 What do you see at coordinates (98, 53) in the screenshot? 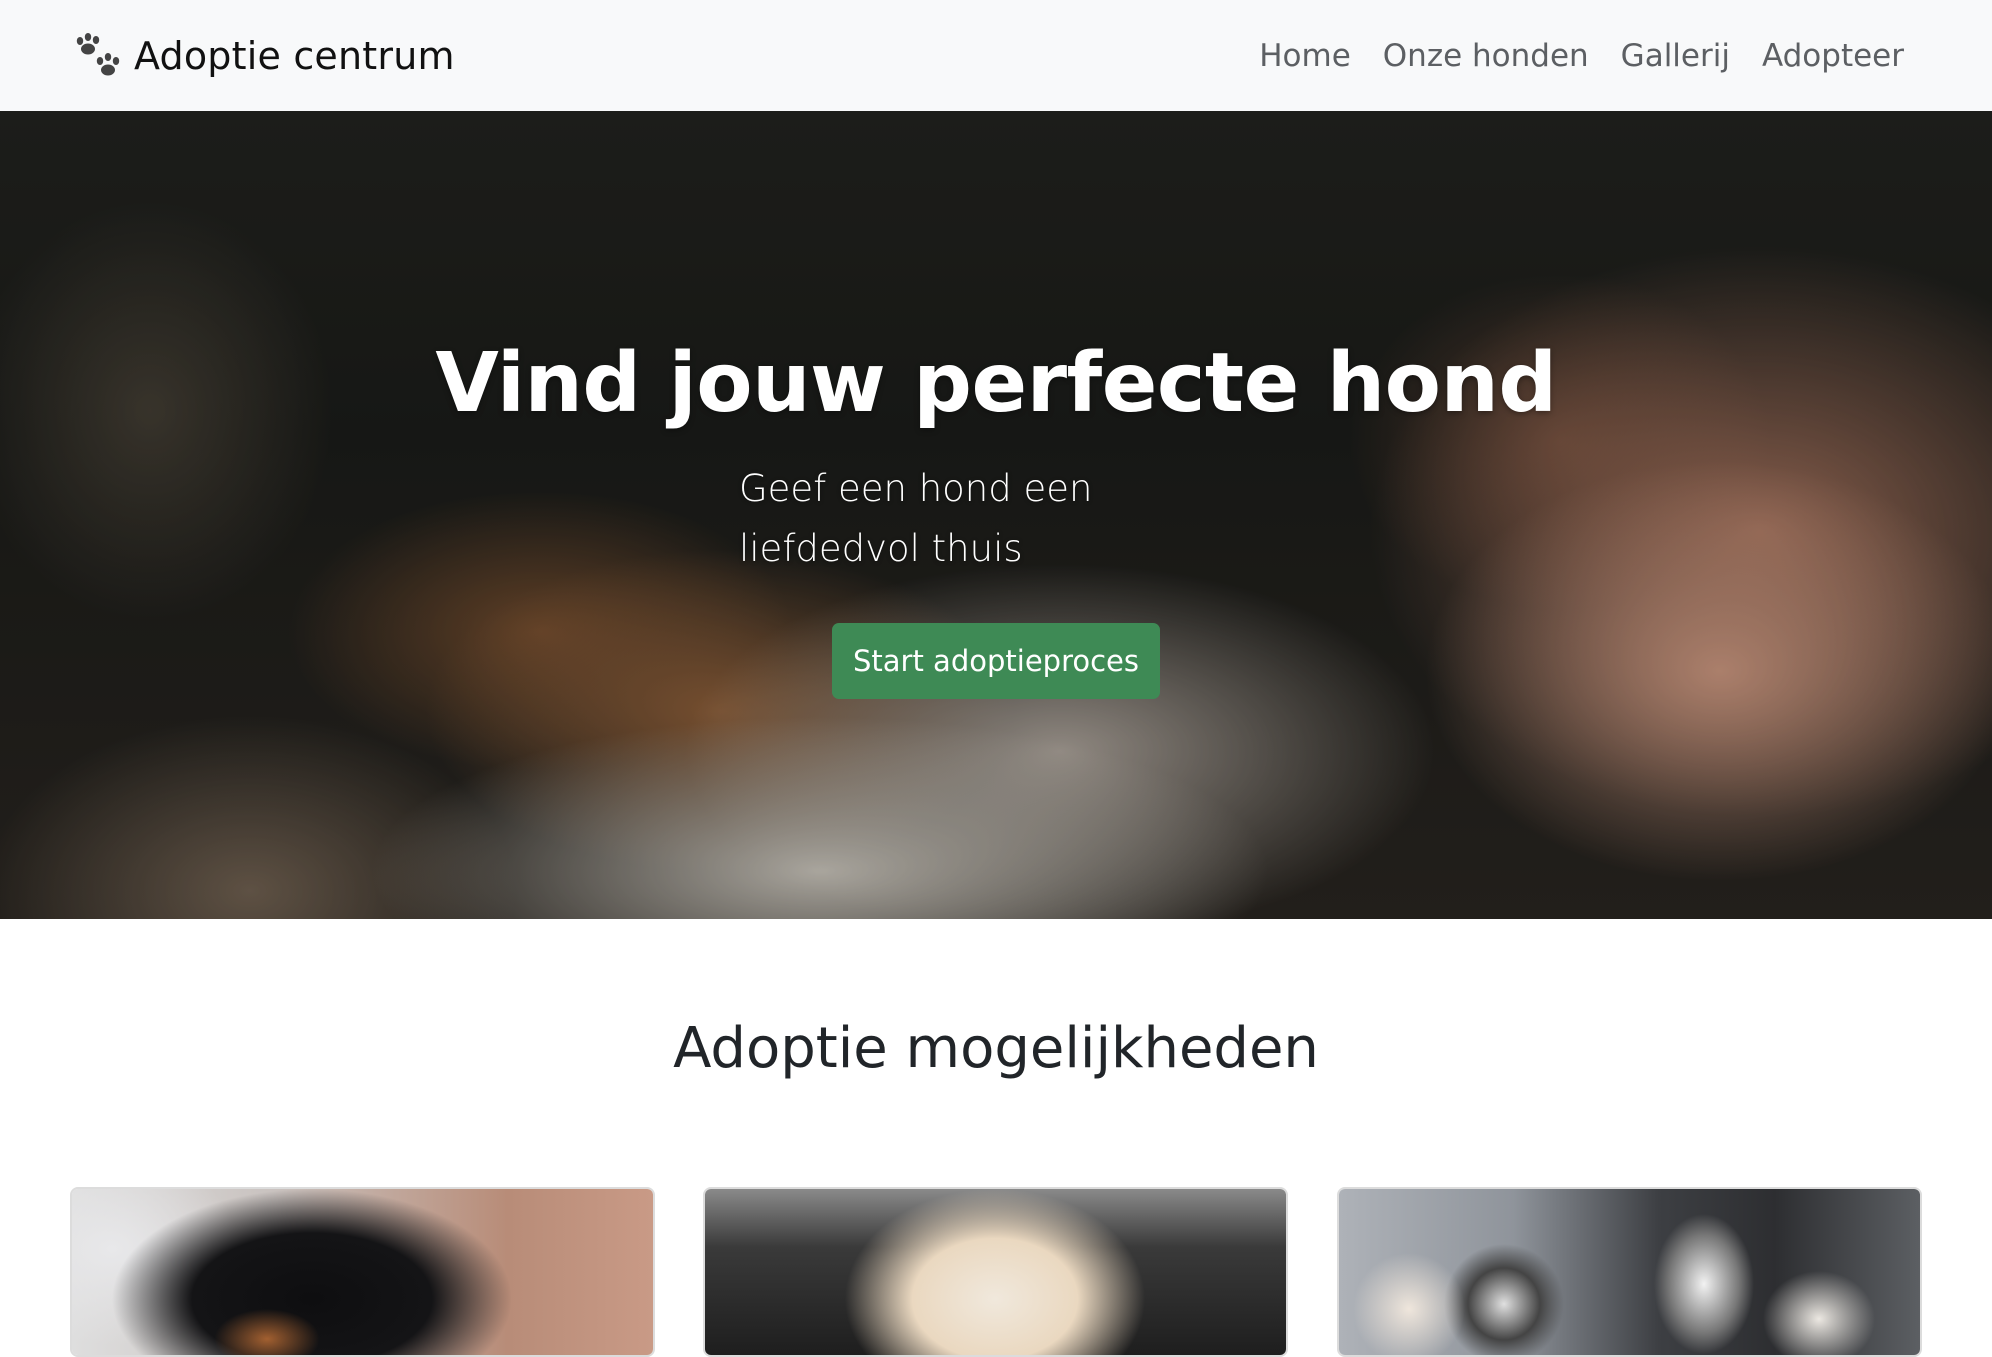
I see `paw-icon` at bounding box center [98, 53].